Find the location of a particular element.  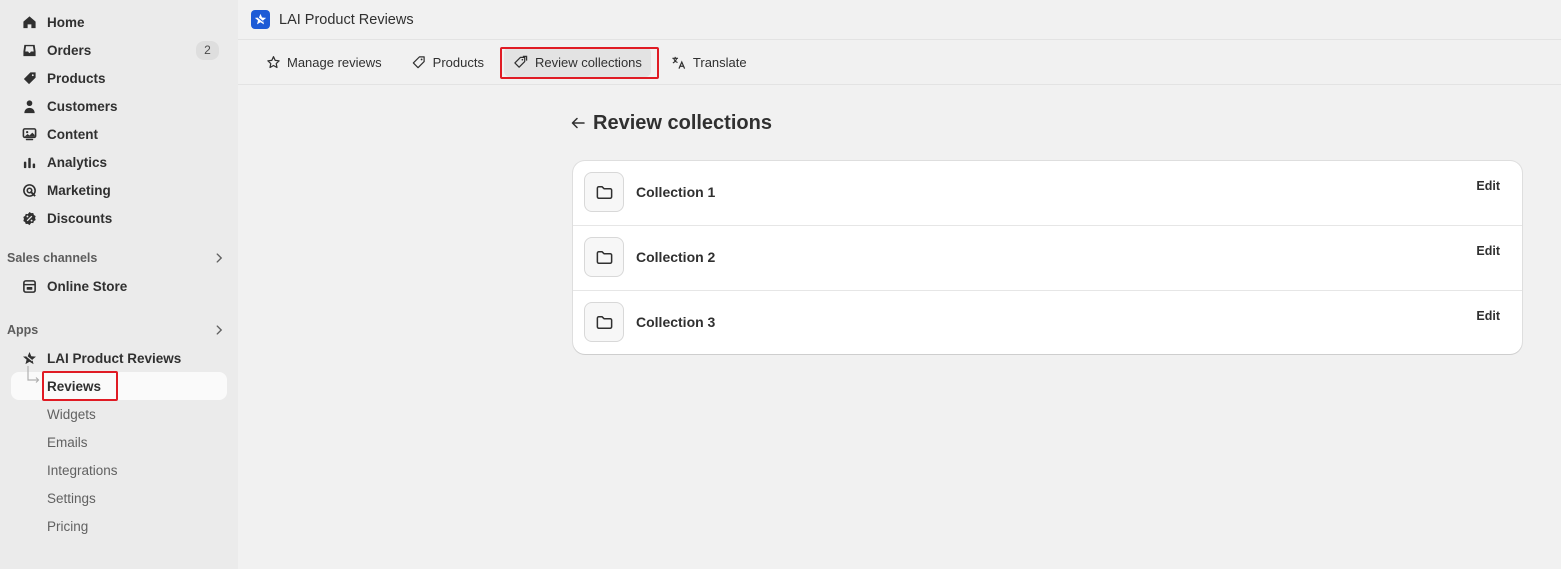

discount-icon is located at coordinates (29, 218).